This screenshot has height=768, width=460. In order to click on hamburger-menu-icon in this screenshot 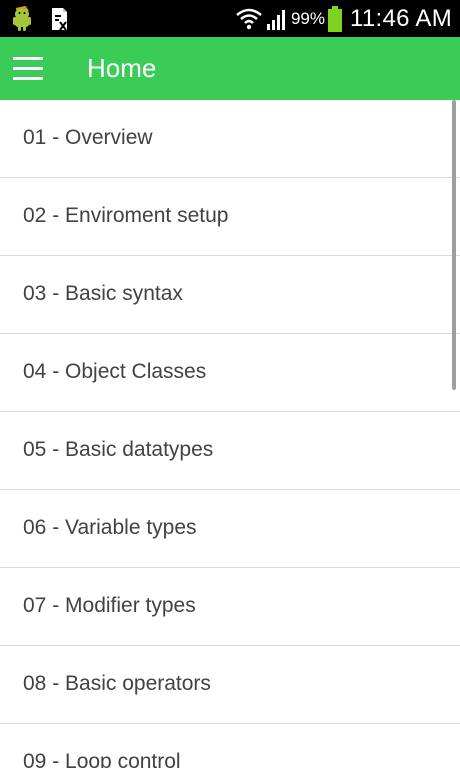, I will do `click(28, 68)`.